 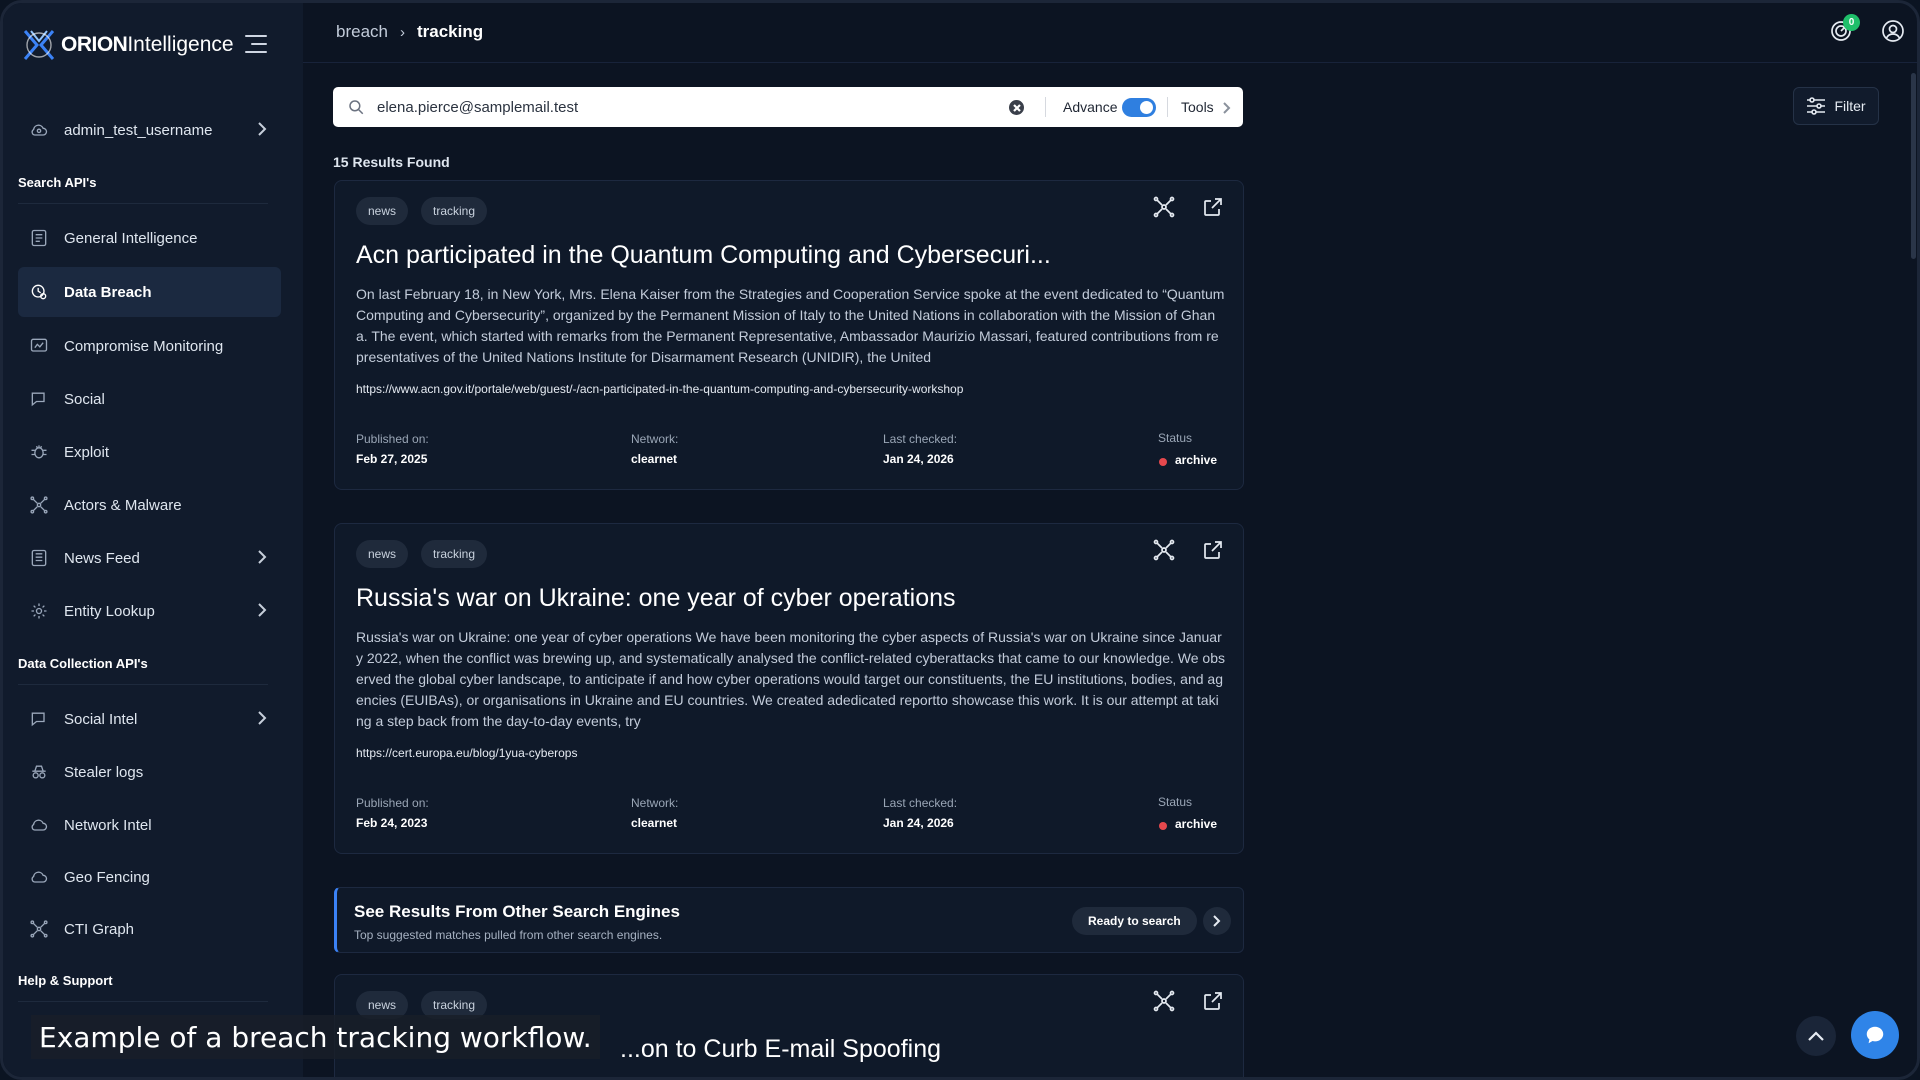 What do you see at coordinates (57, 182) in the screenshot?
I see `section-search-apis: Search API's` at bounding box center [57, 182].